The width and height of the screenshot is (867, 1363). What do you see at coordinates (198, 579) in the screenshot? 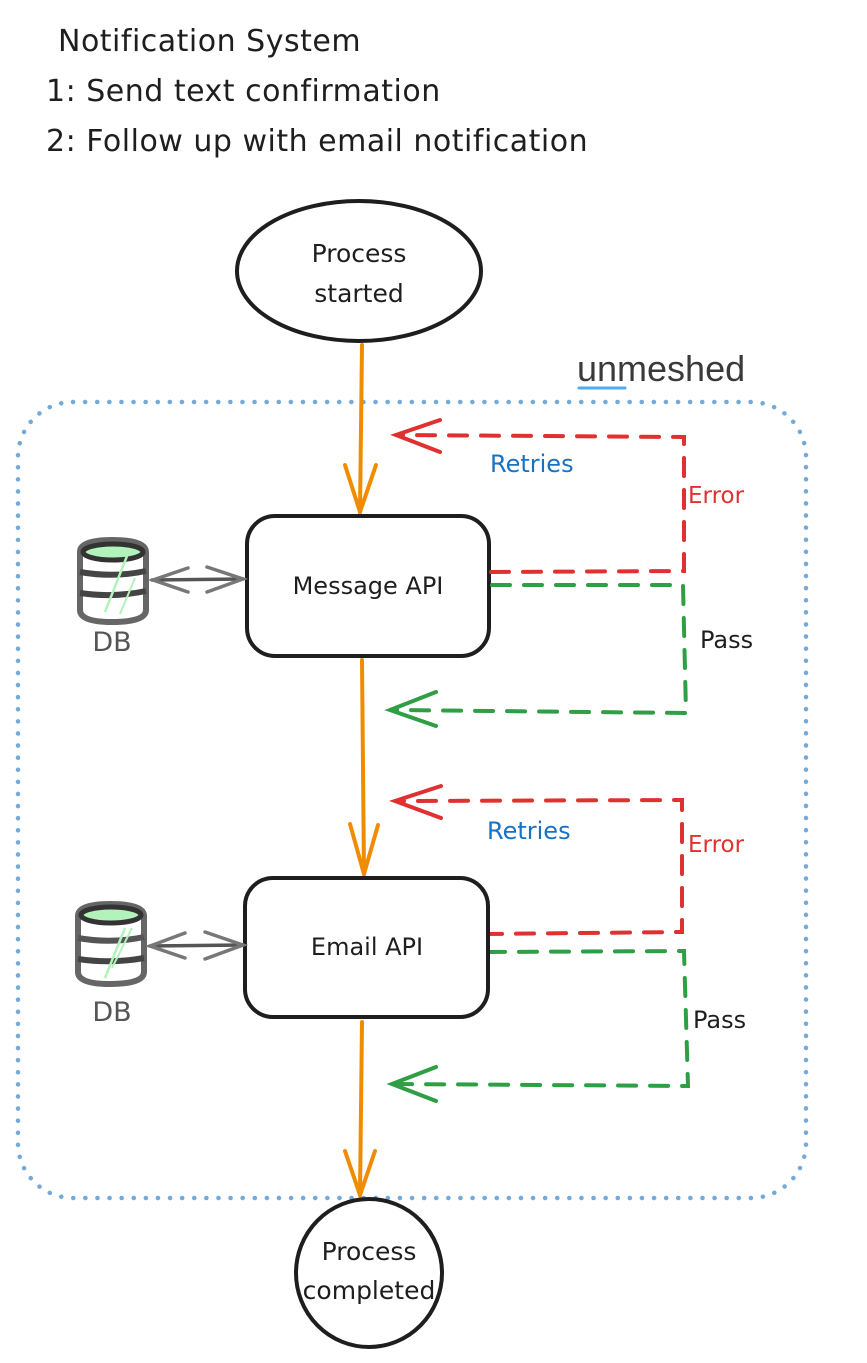
I see `db-1-bidirectional-arrow` at bounding box center [198, 579].